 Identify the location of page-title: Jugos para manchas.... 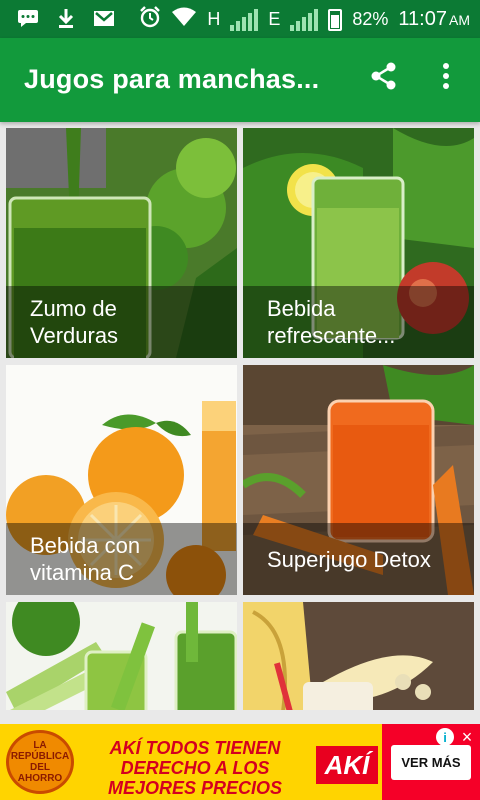
(172, 79).